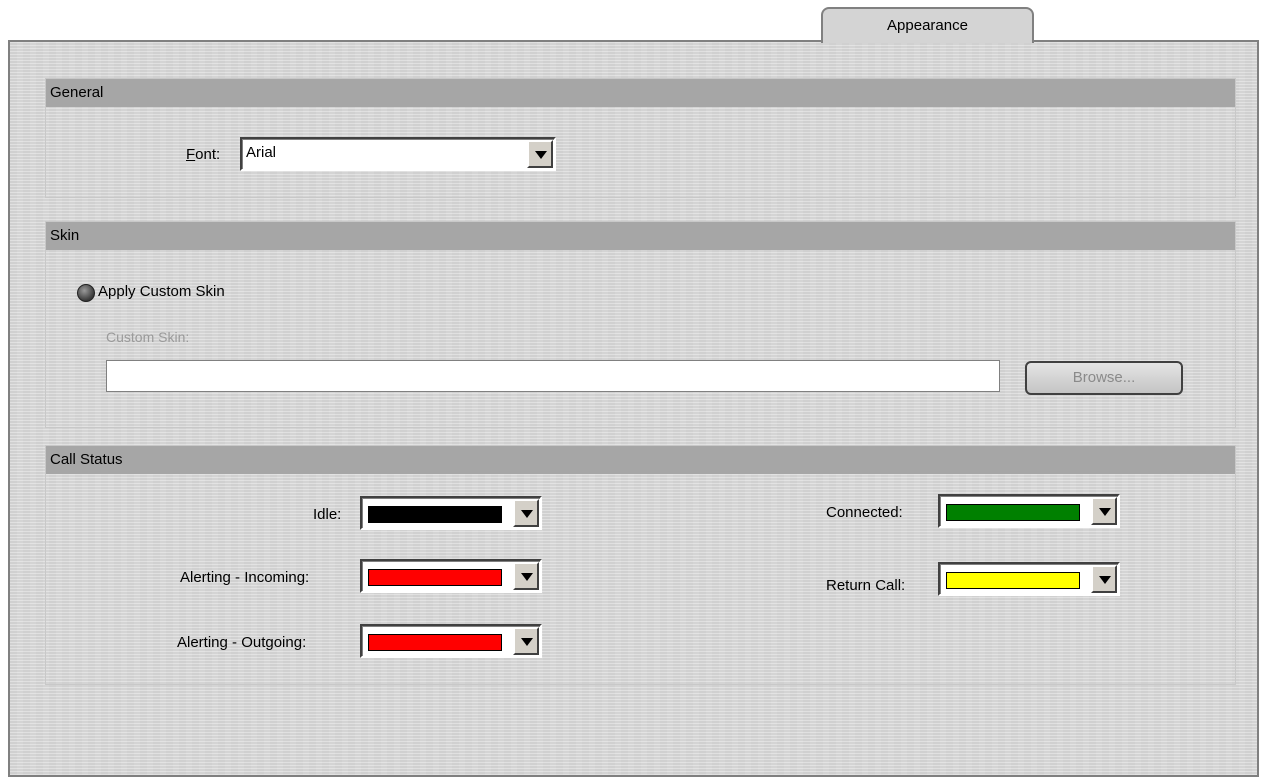 This screenshot has height=783, width=1269. What do you see at coordinates (435, 642) in the screenshot?
I see `alerting-outgoing-color-swatch` at bounding box center [435, 642].